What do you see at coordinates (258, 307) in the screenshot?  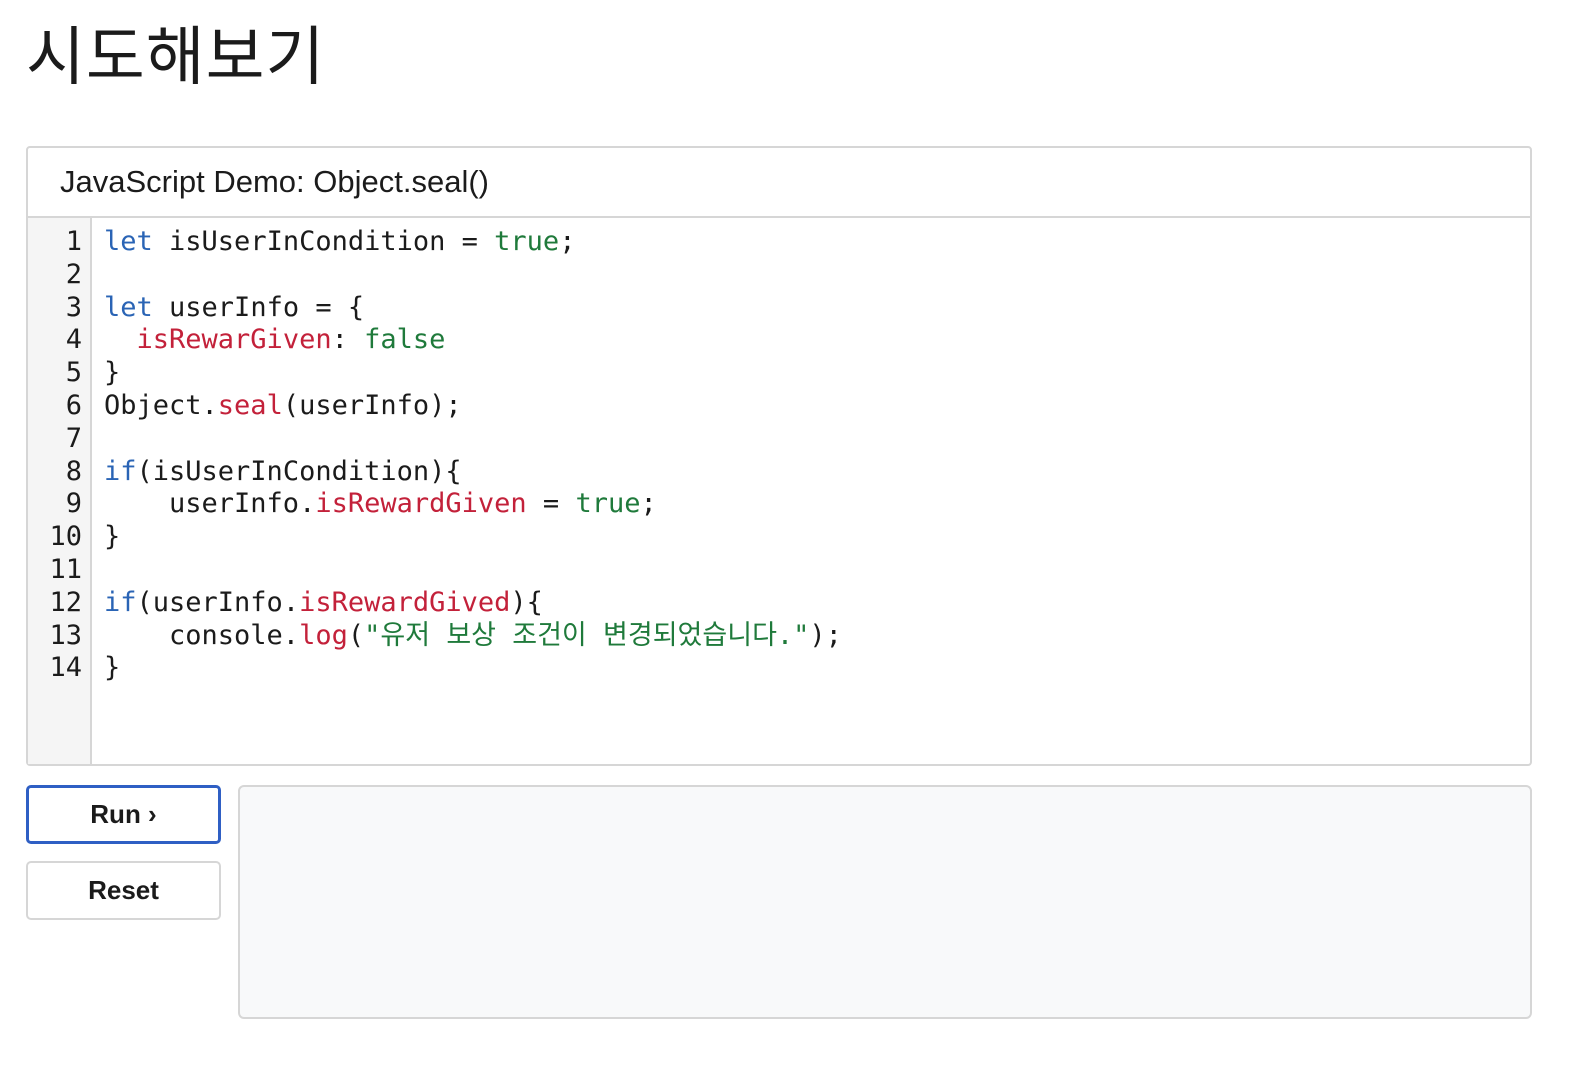 I see `code-token: userInfo = {` at bounding box center [258, 307].